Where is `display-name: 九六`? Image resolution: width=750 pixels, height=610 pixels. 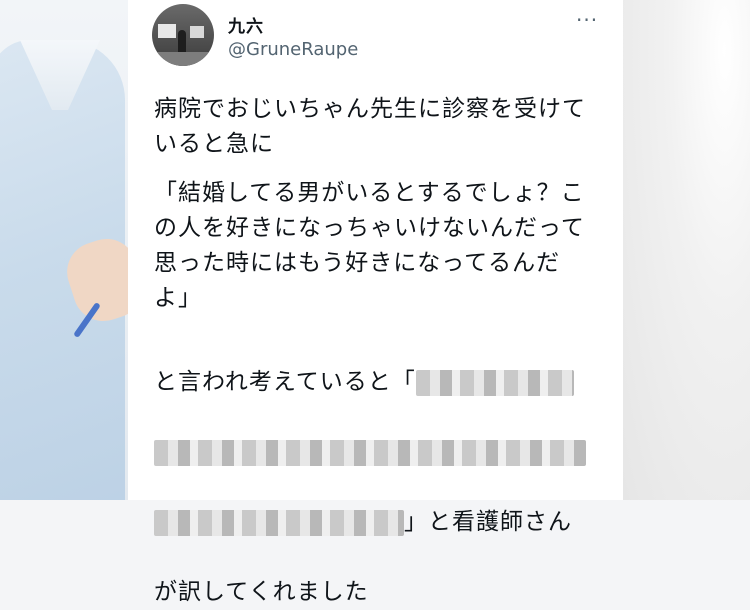
display-name: 九六 is located at coordinates (246, 24).